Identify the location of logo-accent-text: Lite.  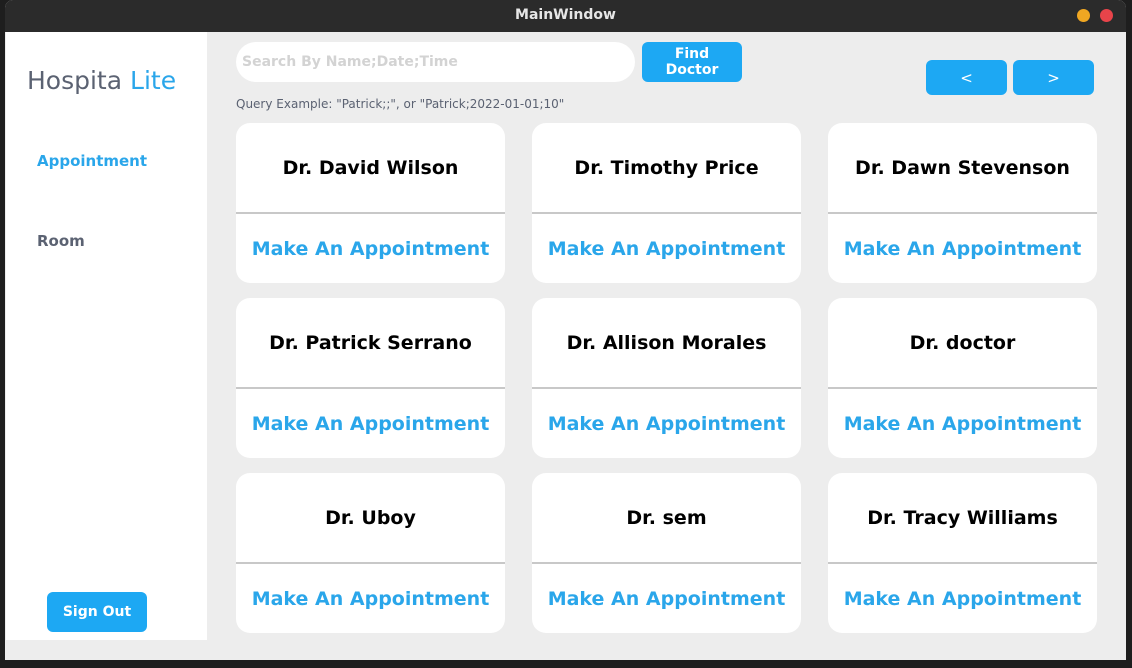
(153, 80).